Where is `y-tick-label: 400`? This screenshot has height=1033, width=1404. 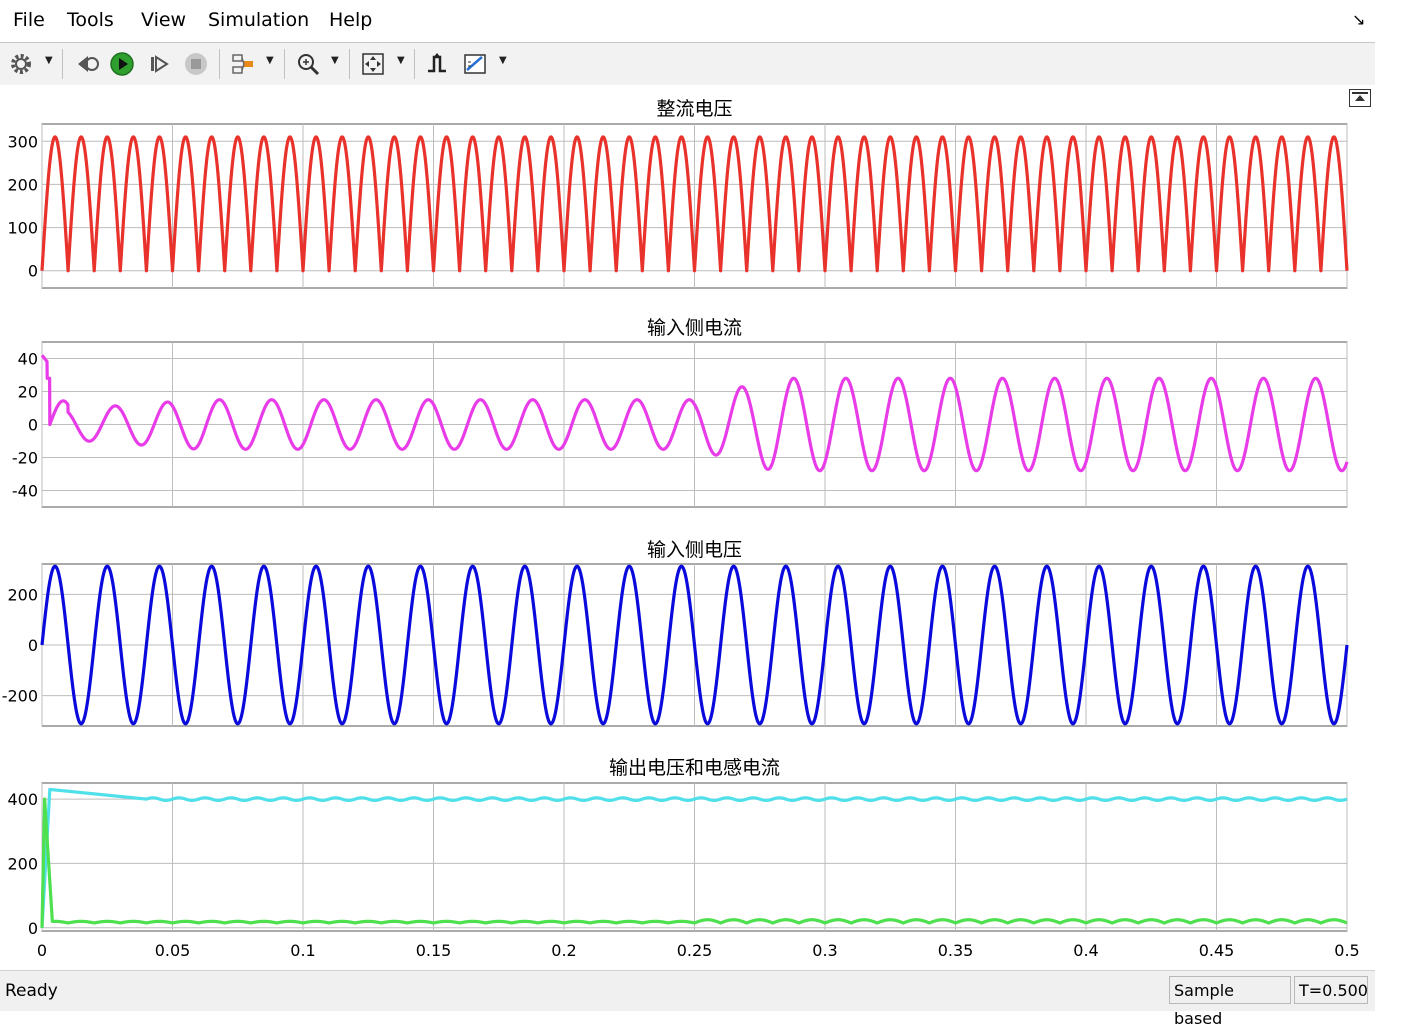 y-tick-label: 400 is located at coordinates (22, 799).